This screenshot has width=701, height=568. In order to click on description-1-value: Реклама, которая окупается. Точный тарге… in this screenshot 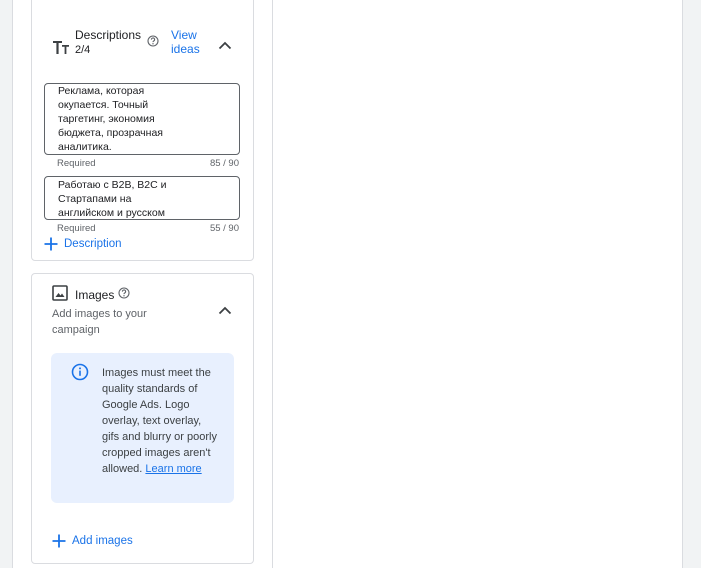, I will do `click(110, 119)`.